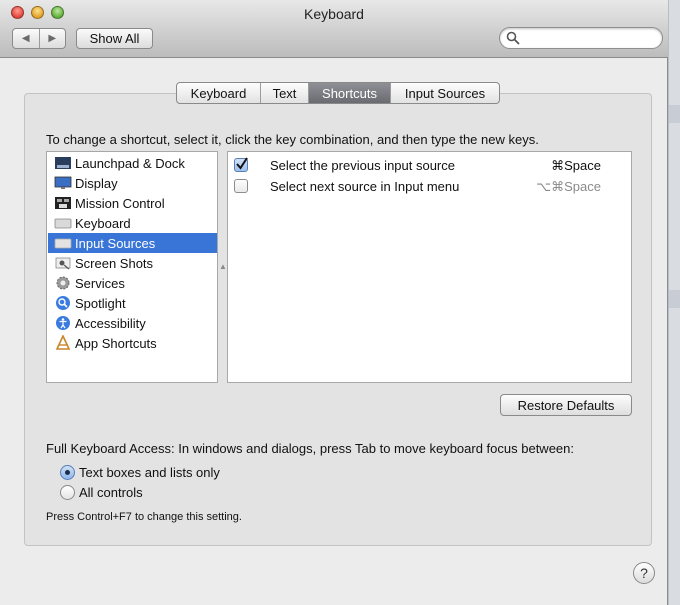 The width and height of the screenshot is (680, 605). What do you see at coordinates (566, 405) in the screenshot?
I see `restore-defaults-button: Restore Defaults` at bounding box center [566, 405].